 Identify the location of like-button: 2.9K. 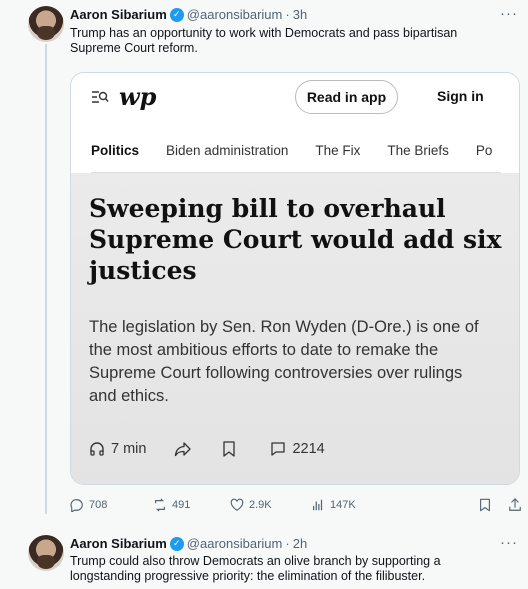
(251, 505).